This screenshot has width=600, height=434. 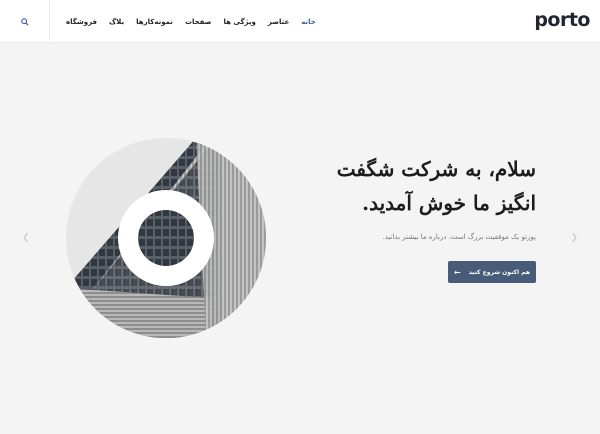 What do you see at coordinates (406, 186) in the screenshot?
I see `hero-headline: سلام، به شرکت شگفت انگیز ما خوش آمدید.` at bounding box center [406, 186].